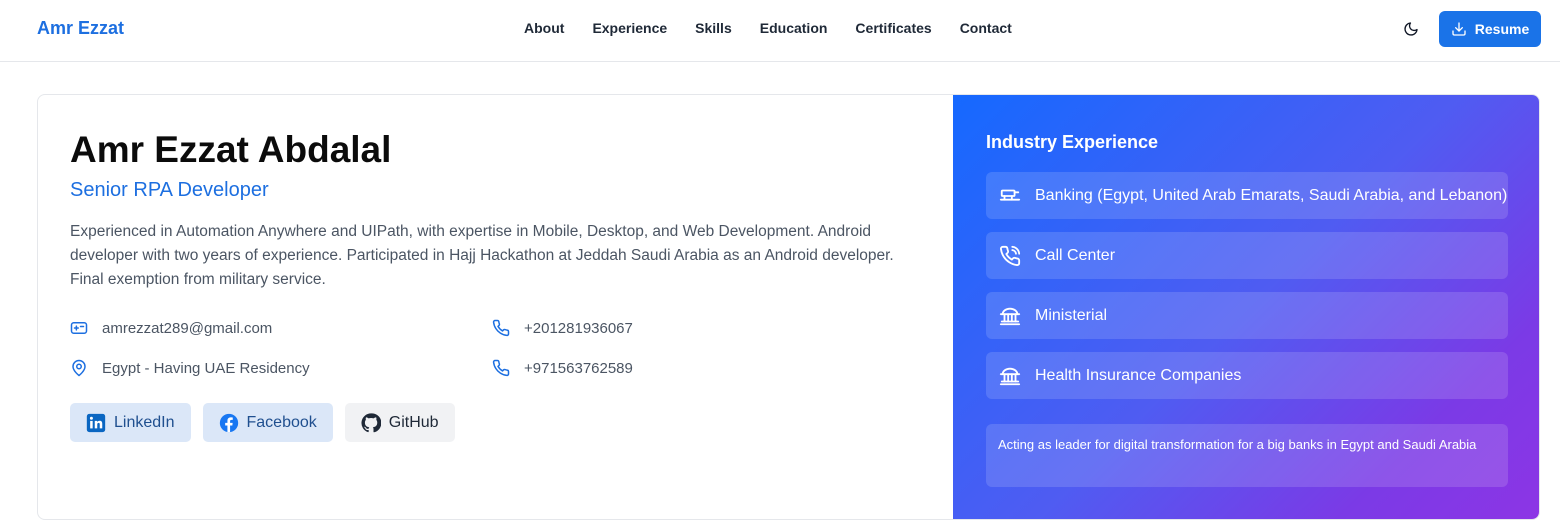 The image size is (1560, 520). I want to click on phone-call-icon, so click(1010, 256).